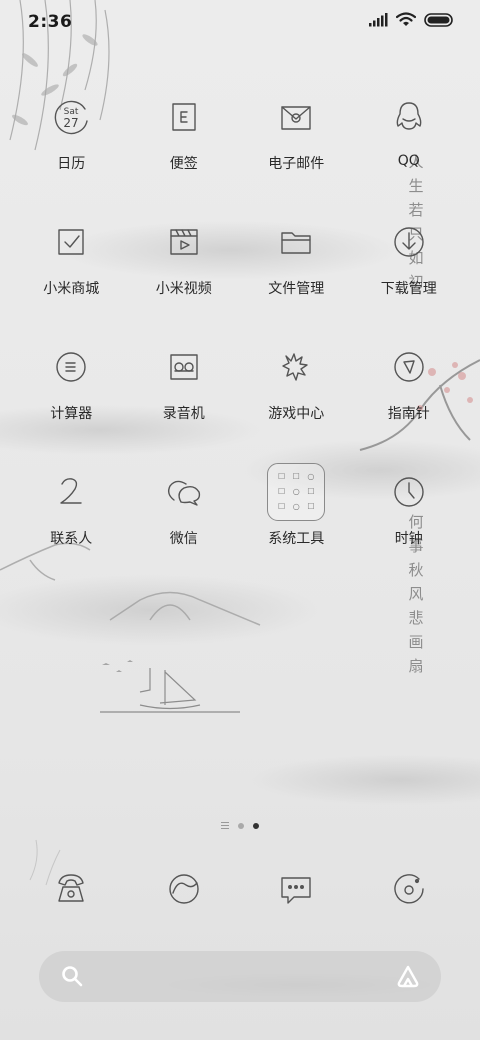 The image size is (480, 1040). I want to click on app-label: 小米商城, so click(71, 289).